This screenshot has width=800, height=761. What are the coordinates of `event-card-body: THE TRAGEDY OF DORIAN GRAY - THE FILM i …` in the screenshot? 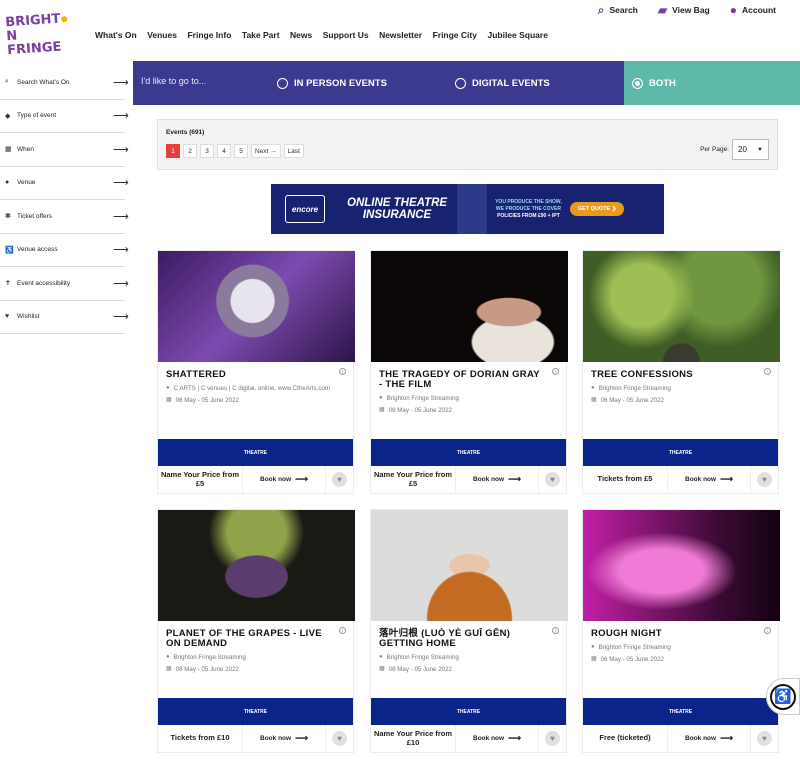 It's located at (468, 400).